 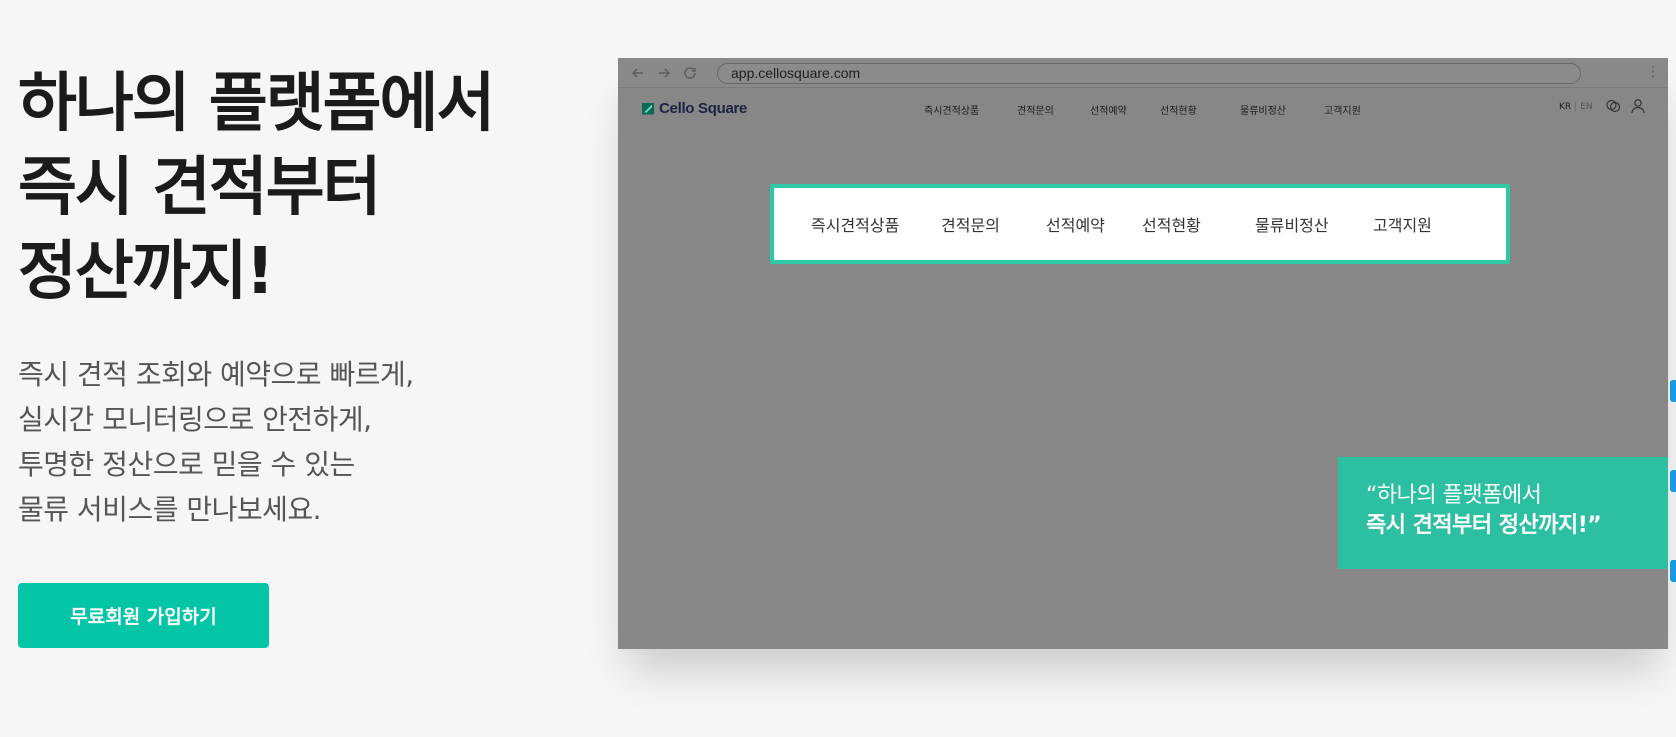 What do you see at coordinates (648, 108) in the screenshot?
I see `logo-mark-icon` at bounding box center [648, 108].